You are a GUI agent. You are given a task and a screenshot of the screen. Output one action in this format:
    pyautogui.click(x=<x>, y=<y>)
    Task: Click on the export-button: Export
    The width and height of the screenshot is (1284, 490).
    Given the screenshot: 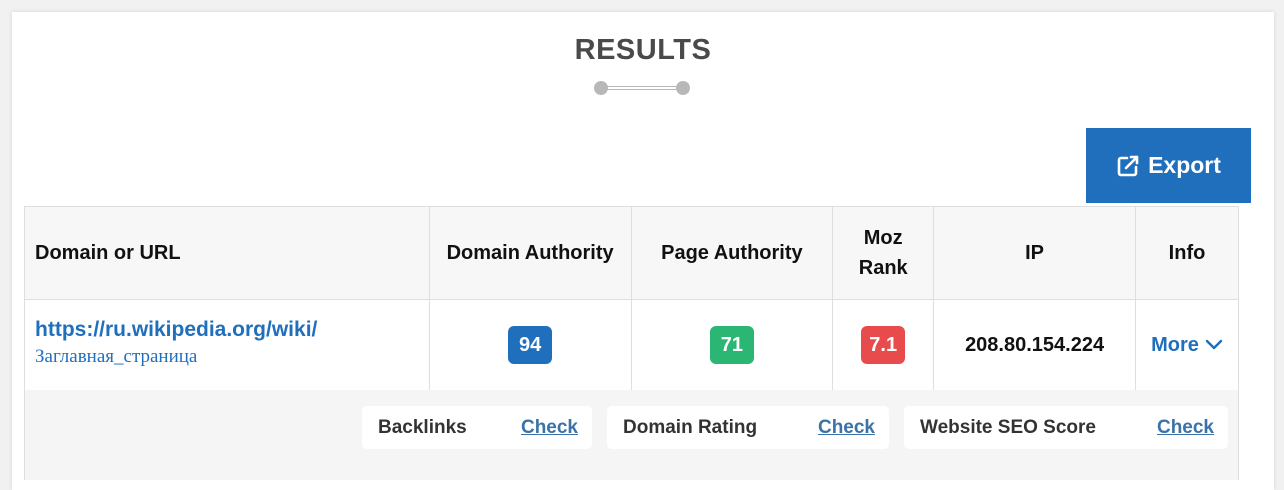 What is the action you would take?
    pyautogui.click(x=1168, y=165)
    